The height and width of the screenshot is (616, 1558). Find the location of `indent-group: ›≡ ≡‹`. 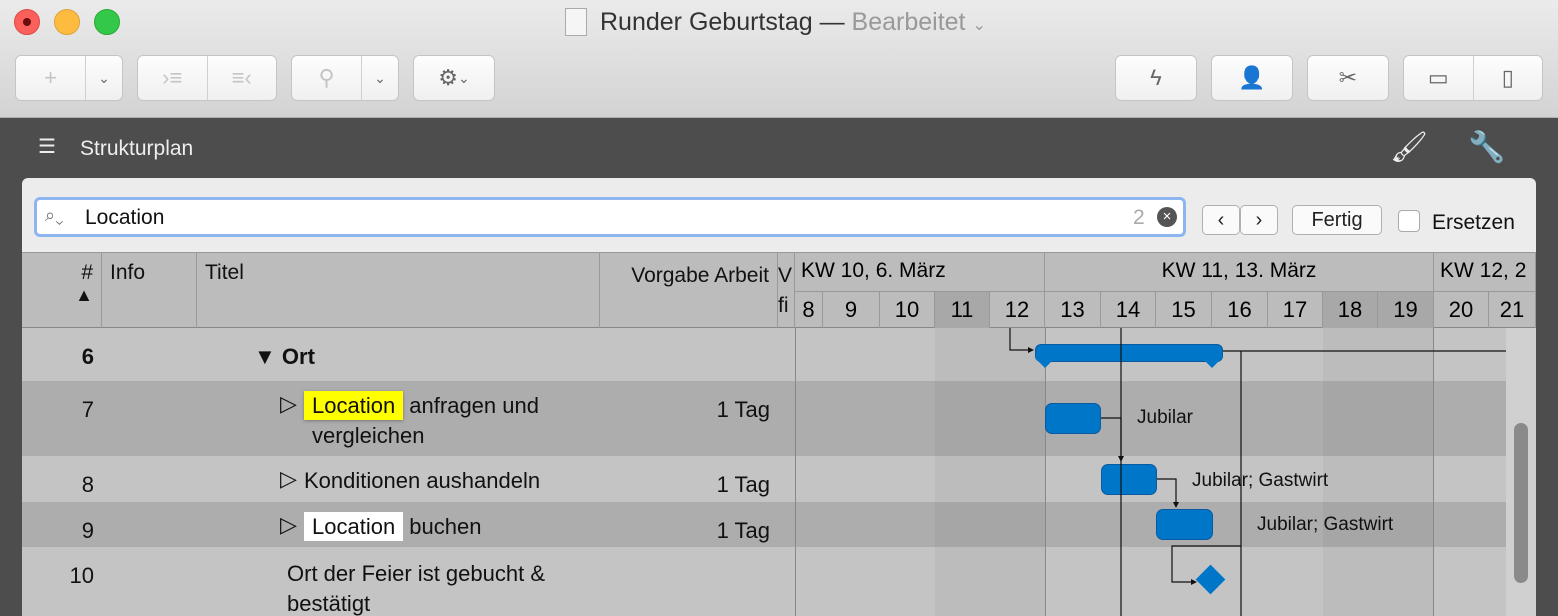

indent-group: ›≡ ≡‹ is located at coordinates (207, 78).